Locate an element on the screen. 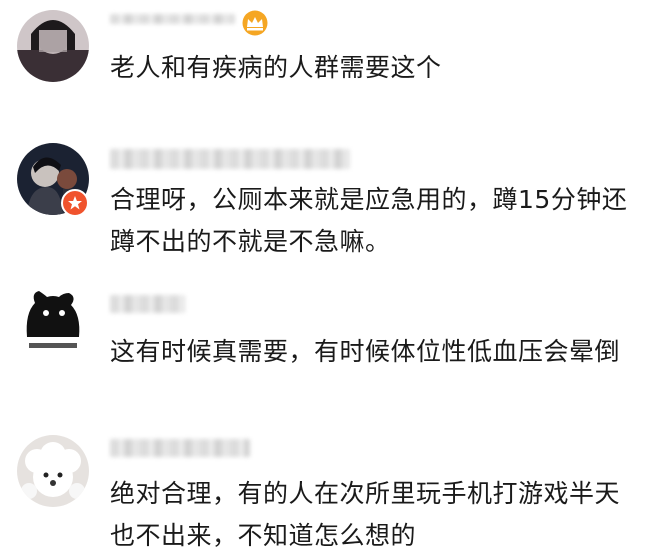 The height and width of the screenshot is (557, 657). crown-icon is located at coordinates (255, 25).